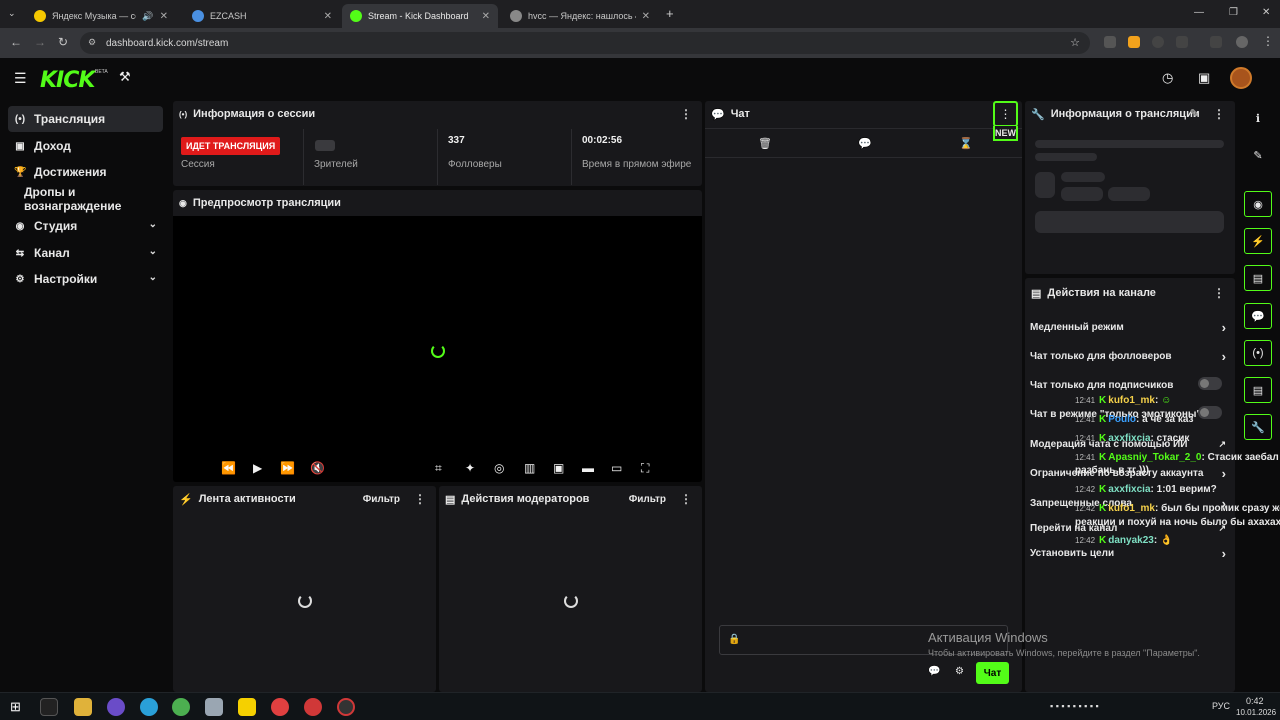  What do you see at coordinates (85, 119) in the screenshot?
I see `sidebar-item-broadcast: (•) Трансляция` at bounding box center [85, 119].